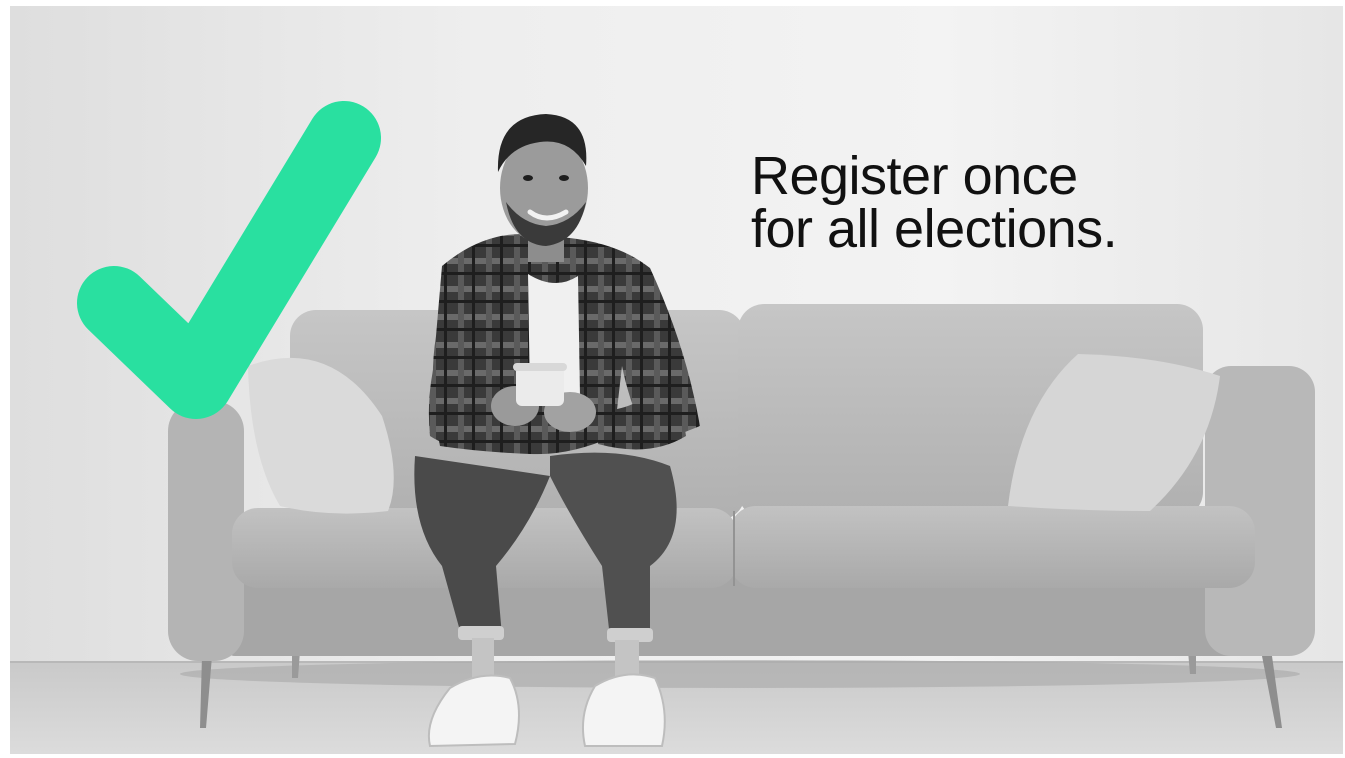 This screenshot has height=758, width=1345. Describe the element at coordinates (914, 176) in the screenshot. I see `headline-line-1: Register once` at that location.